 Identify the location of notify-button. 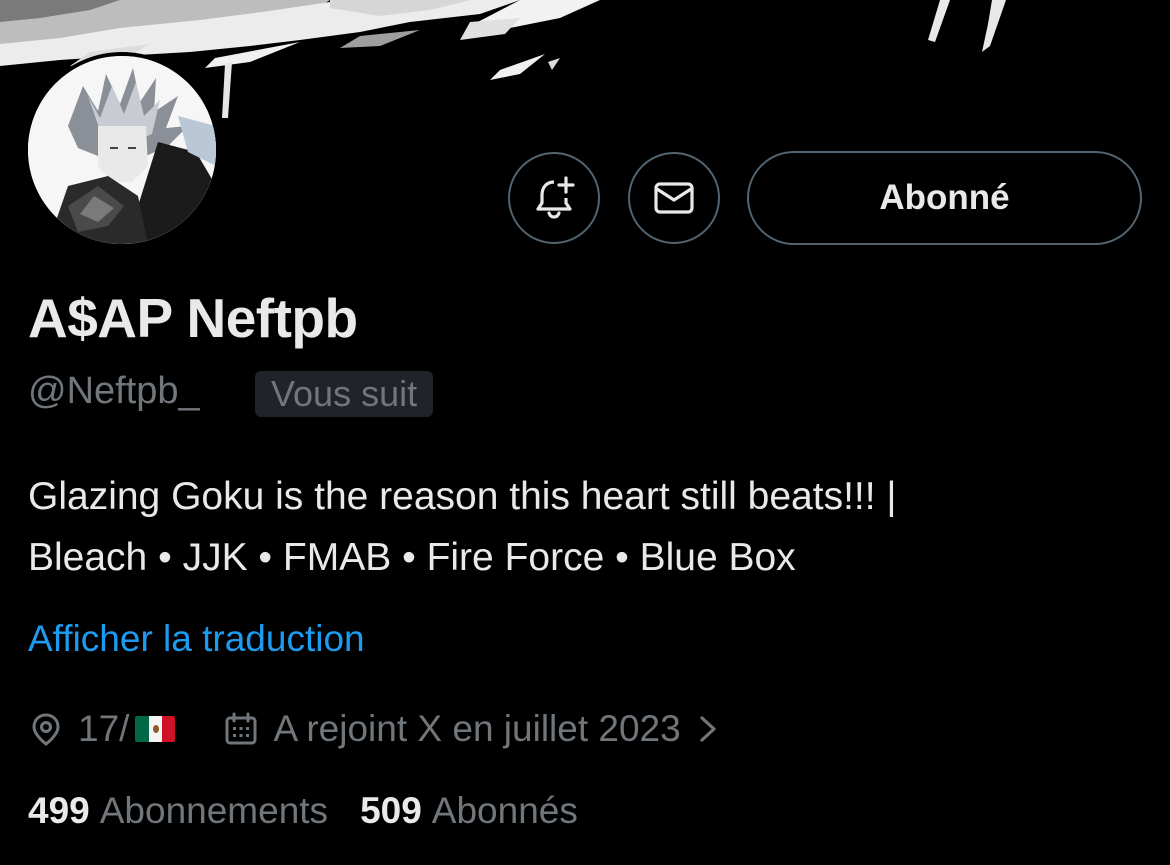
(554, 198).